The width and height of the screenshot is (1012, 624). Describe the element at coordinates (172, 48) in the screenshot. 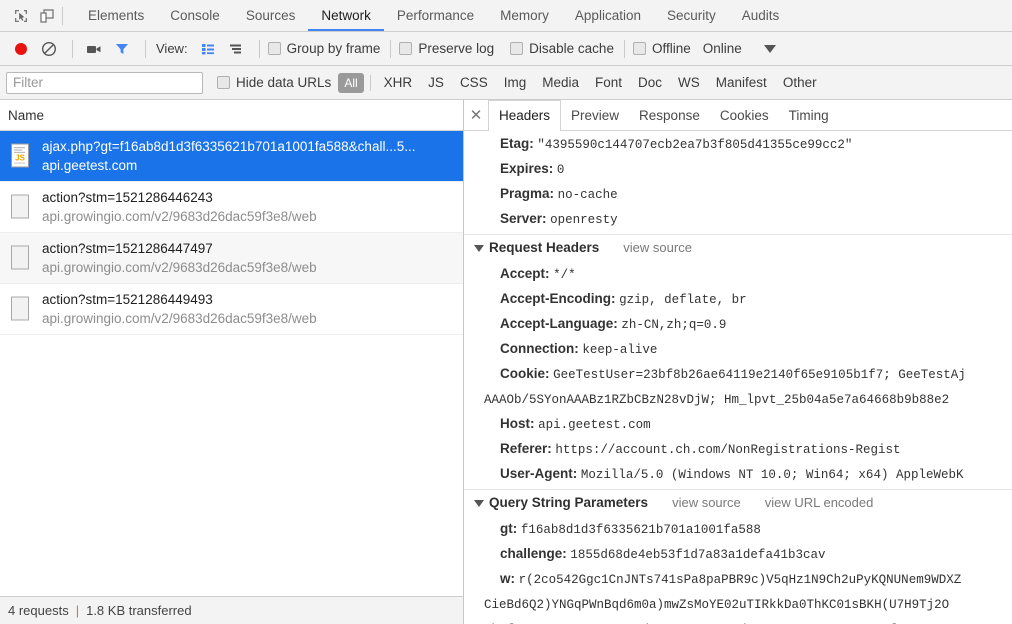

I see `view-label: View:` at that location.